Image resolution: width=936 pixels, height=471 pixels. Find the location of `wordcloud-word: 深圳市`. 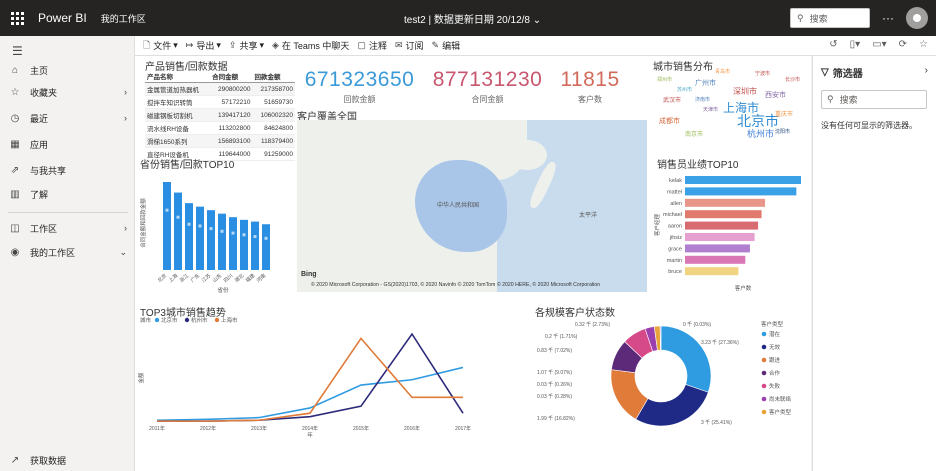

wordcloud-word: 深圳市 is located at coordinates (745, 92).